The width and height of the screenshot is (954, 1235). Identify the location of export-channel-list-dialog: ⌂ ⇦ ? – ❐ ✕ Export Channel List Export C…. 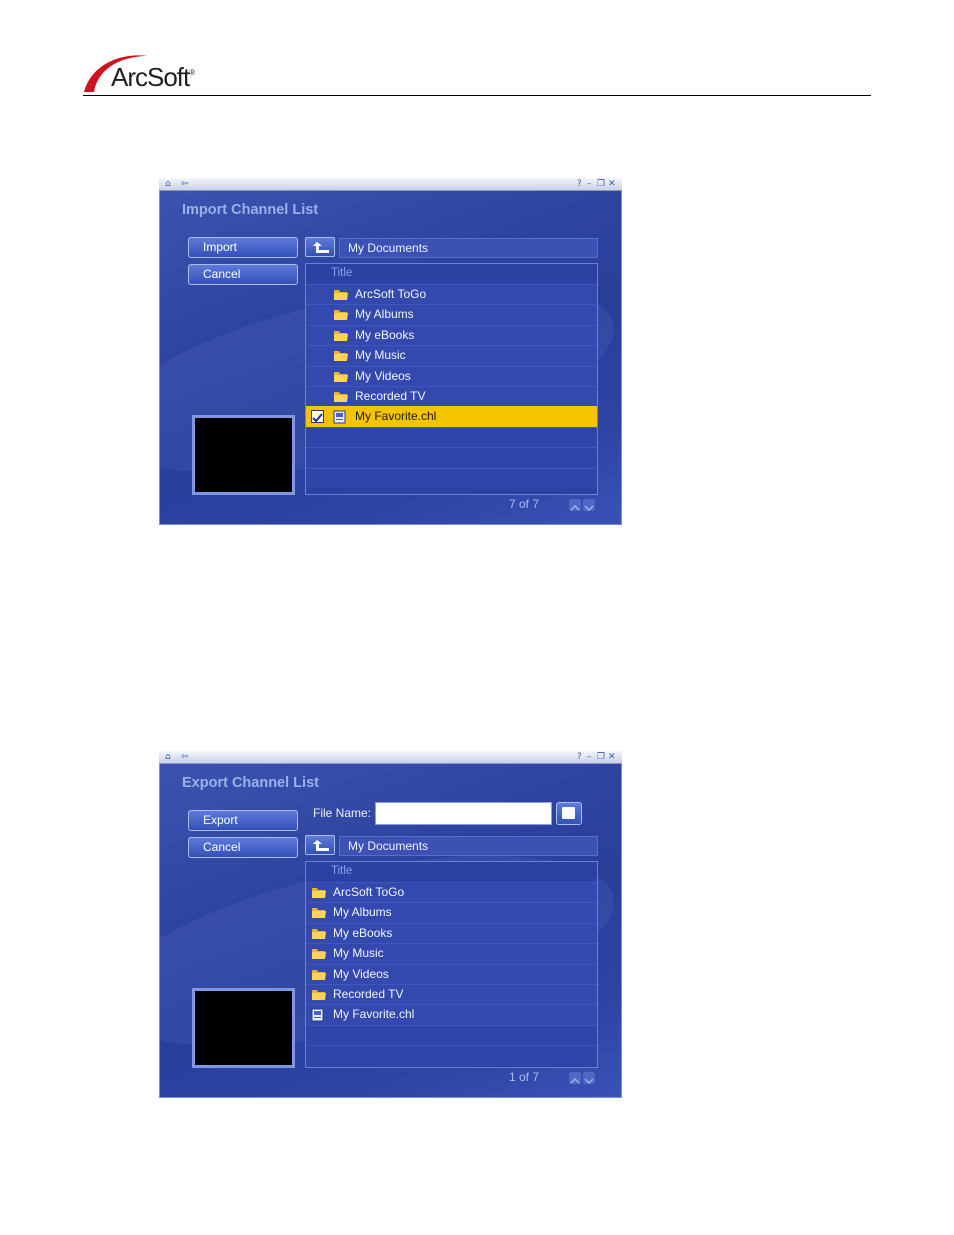
(390, 924).